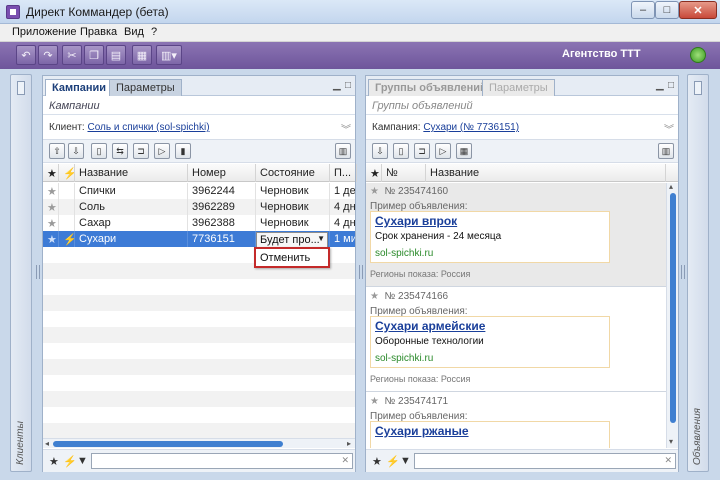  I want to click on close-button: ✕, so click(698, 10).